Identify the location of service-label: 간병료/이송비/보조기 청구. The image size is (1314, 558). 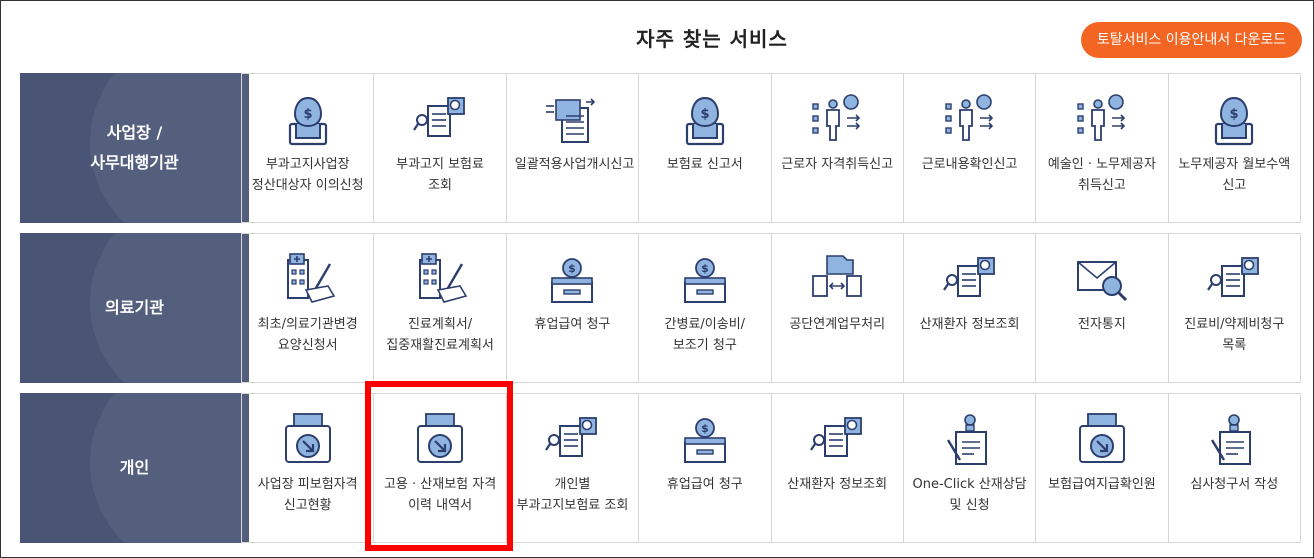
(705, 335).